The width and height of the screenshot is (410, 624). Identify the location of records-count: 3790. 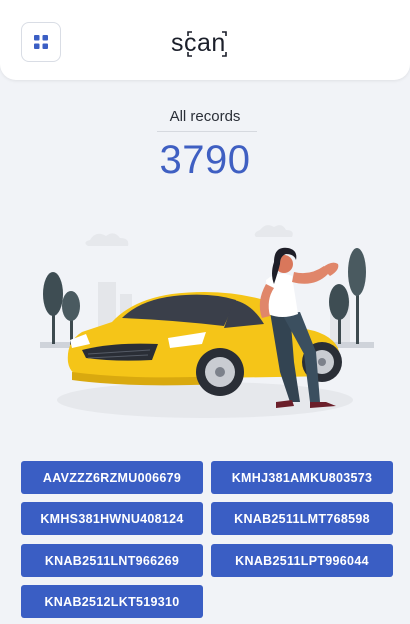
(205, 160).